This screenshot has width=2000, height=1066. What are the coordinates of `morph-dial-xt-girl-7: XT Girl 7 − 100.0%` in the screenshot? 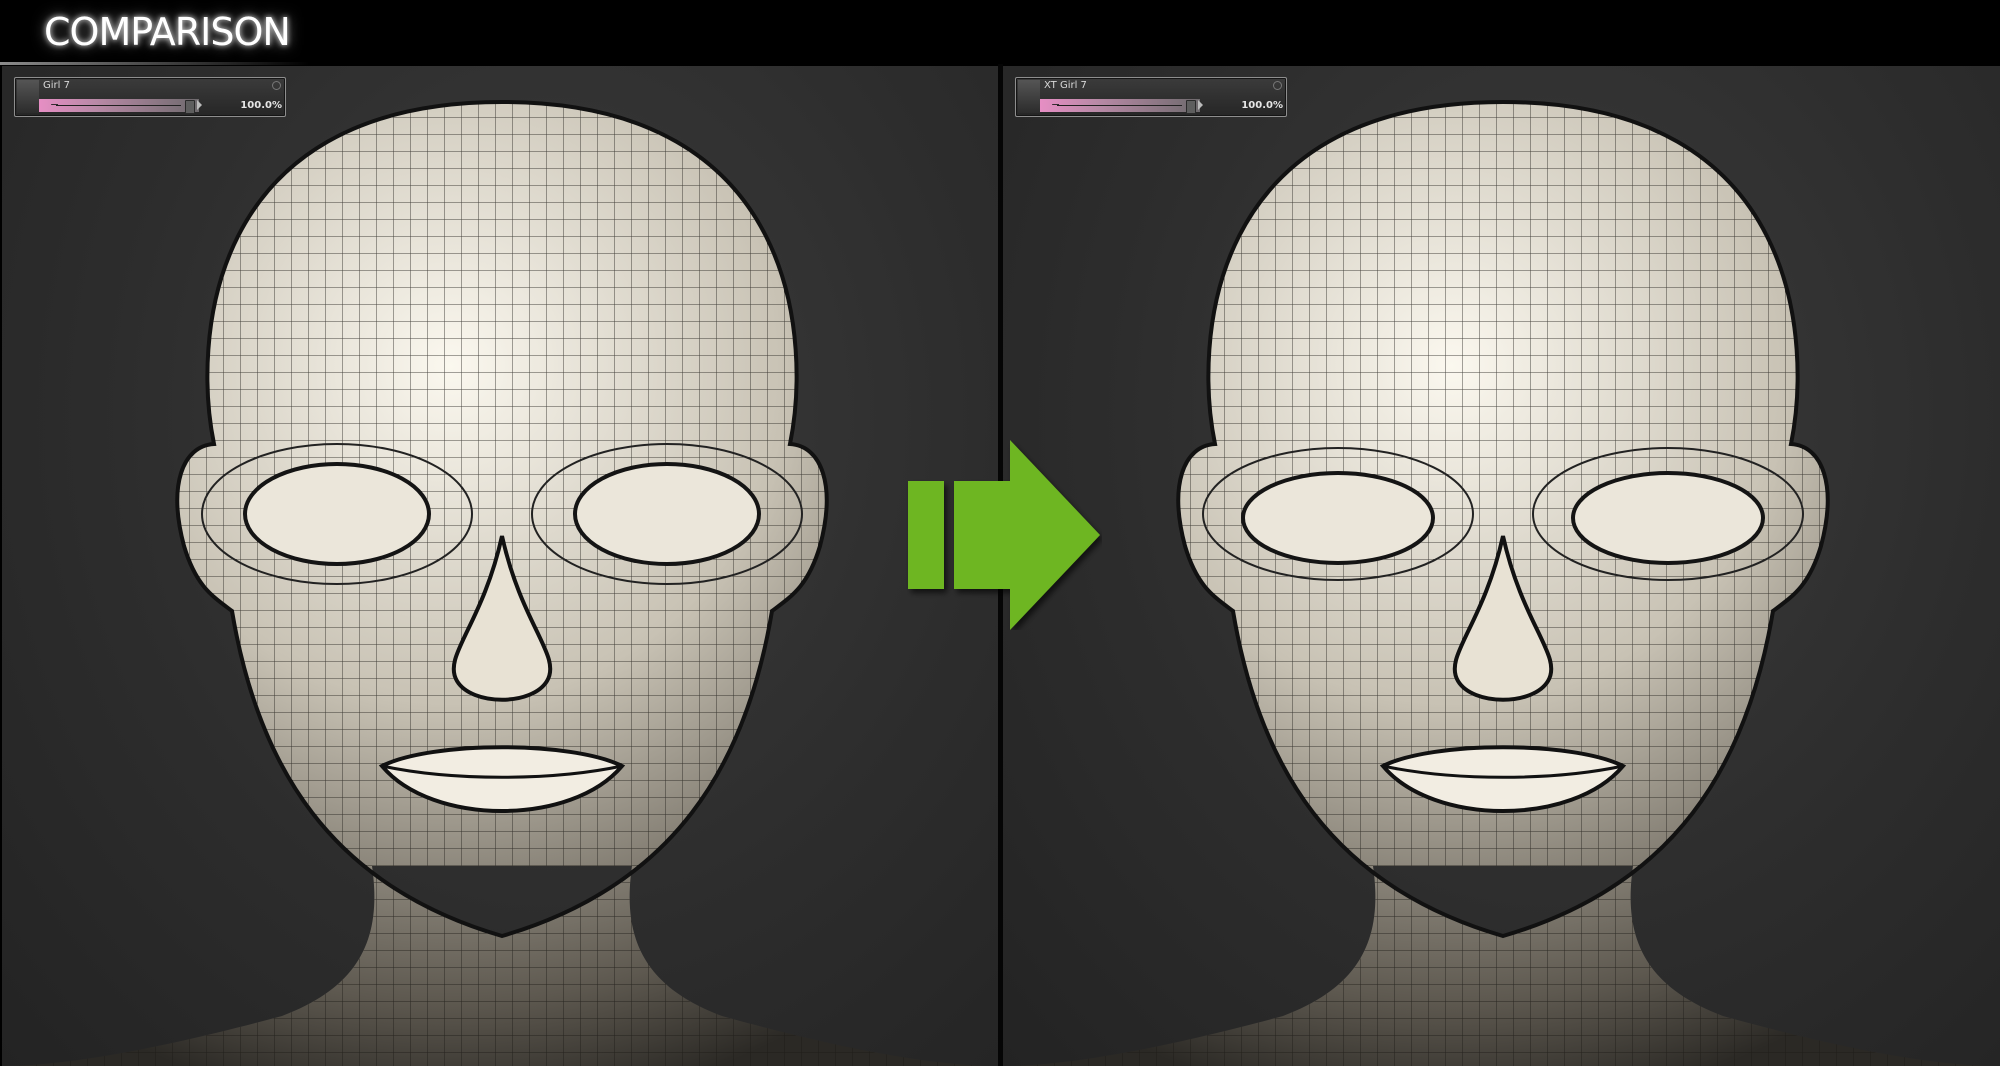 It's located at (1151, 97).